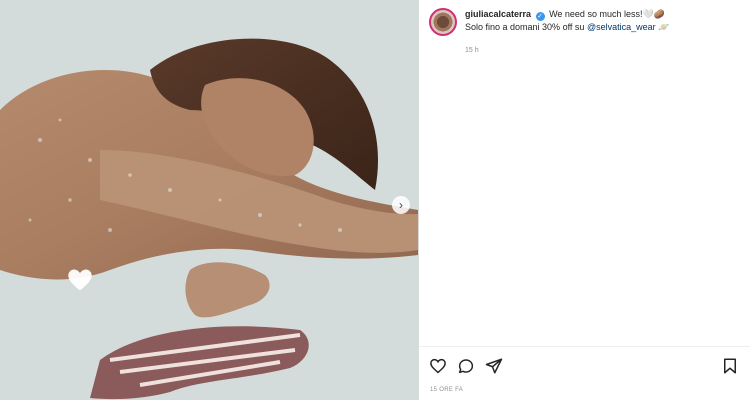  What do you see at coordinates (446, 390) in the screenshot?
I see `post-timestamp: 15 ORE FA` at bounding box center [446, 390].